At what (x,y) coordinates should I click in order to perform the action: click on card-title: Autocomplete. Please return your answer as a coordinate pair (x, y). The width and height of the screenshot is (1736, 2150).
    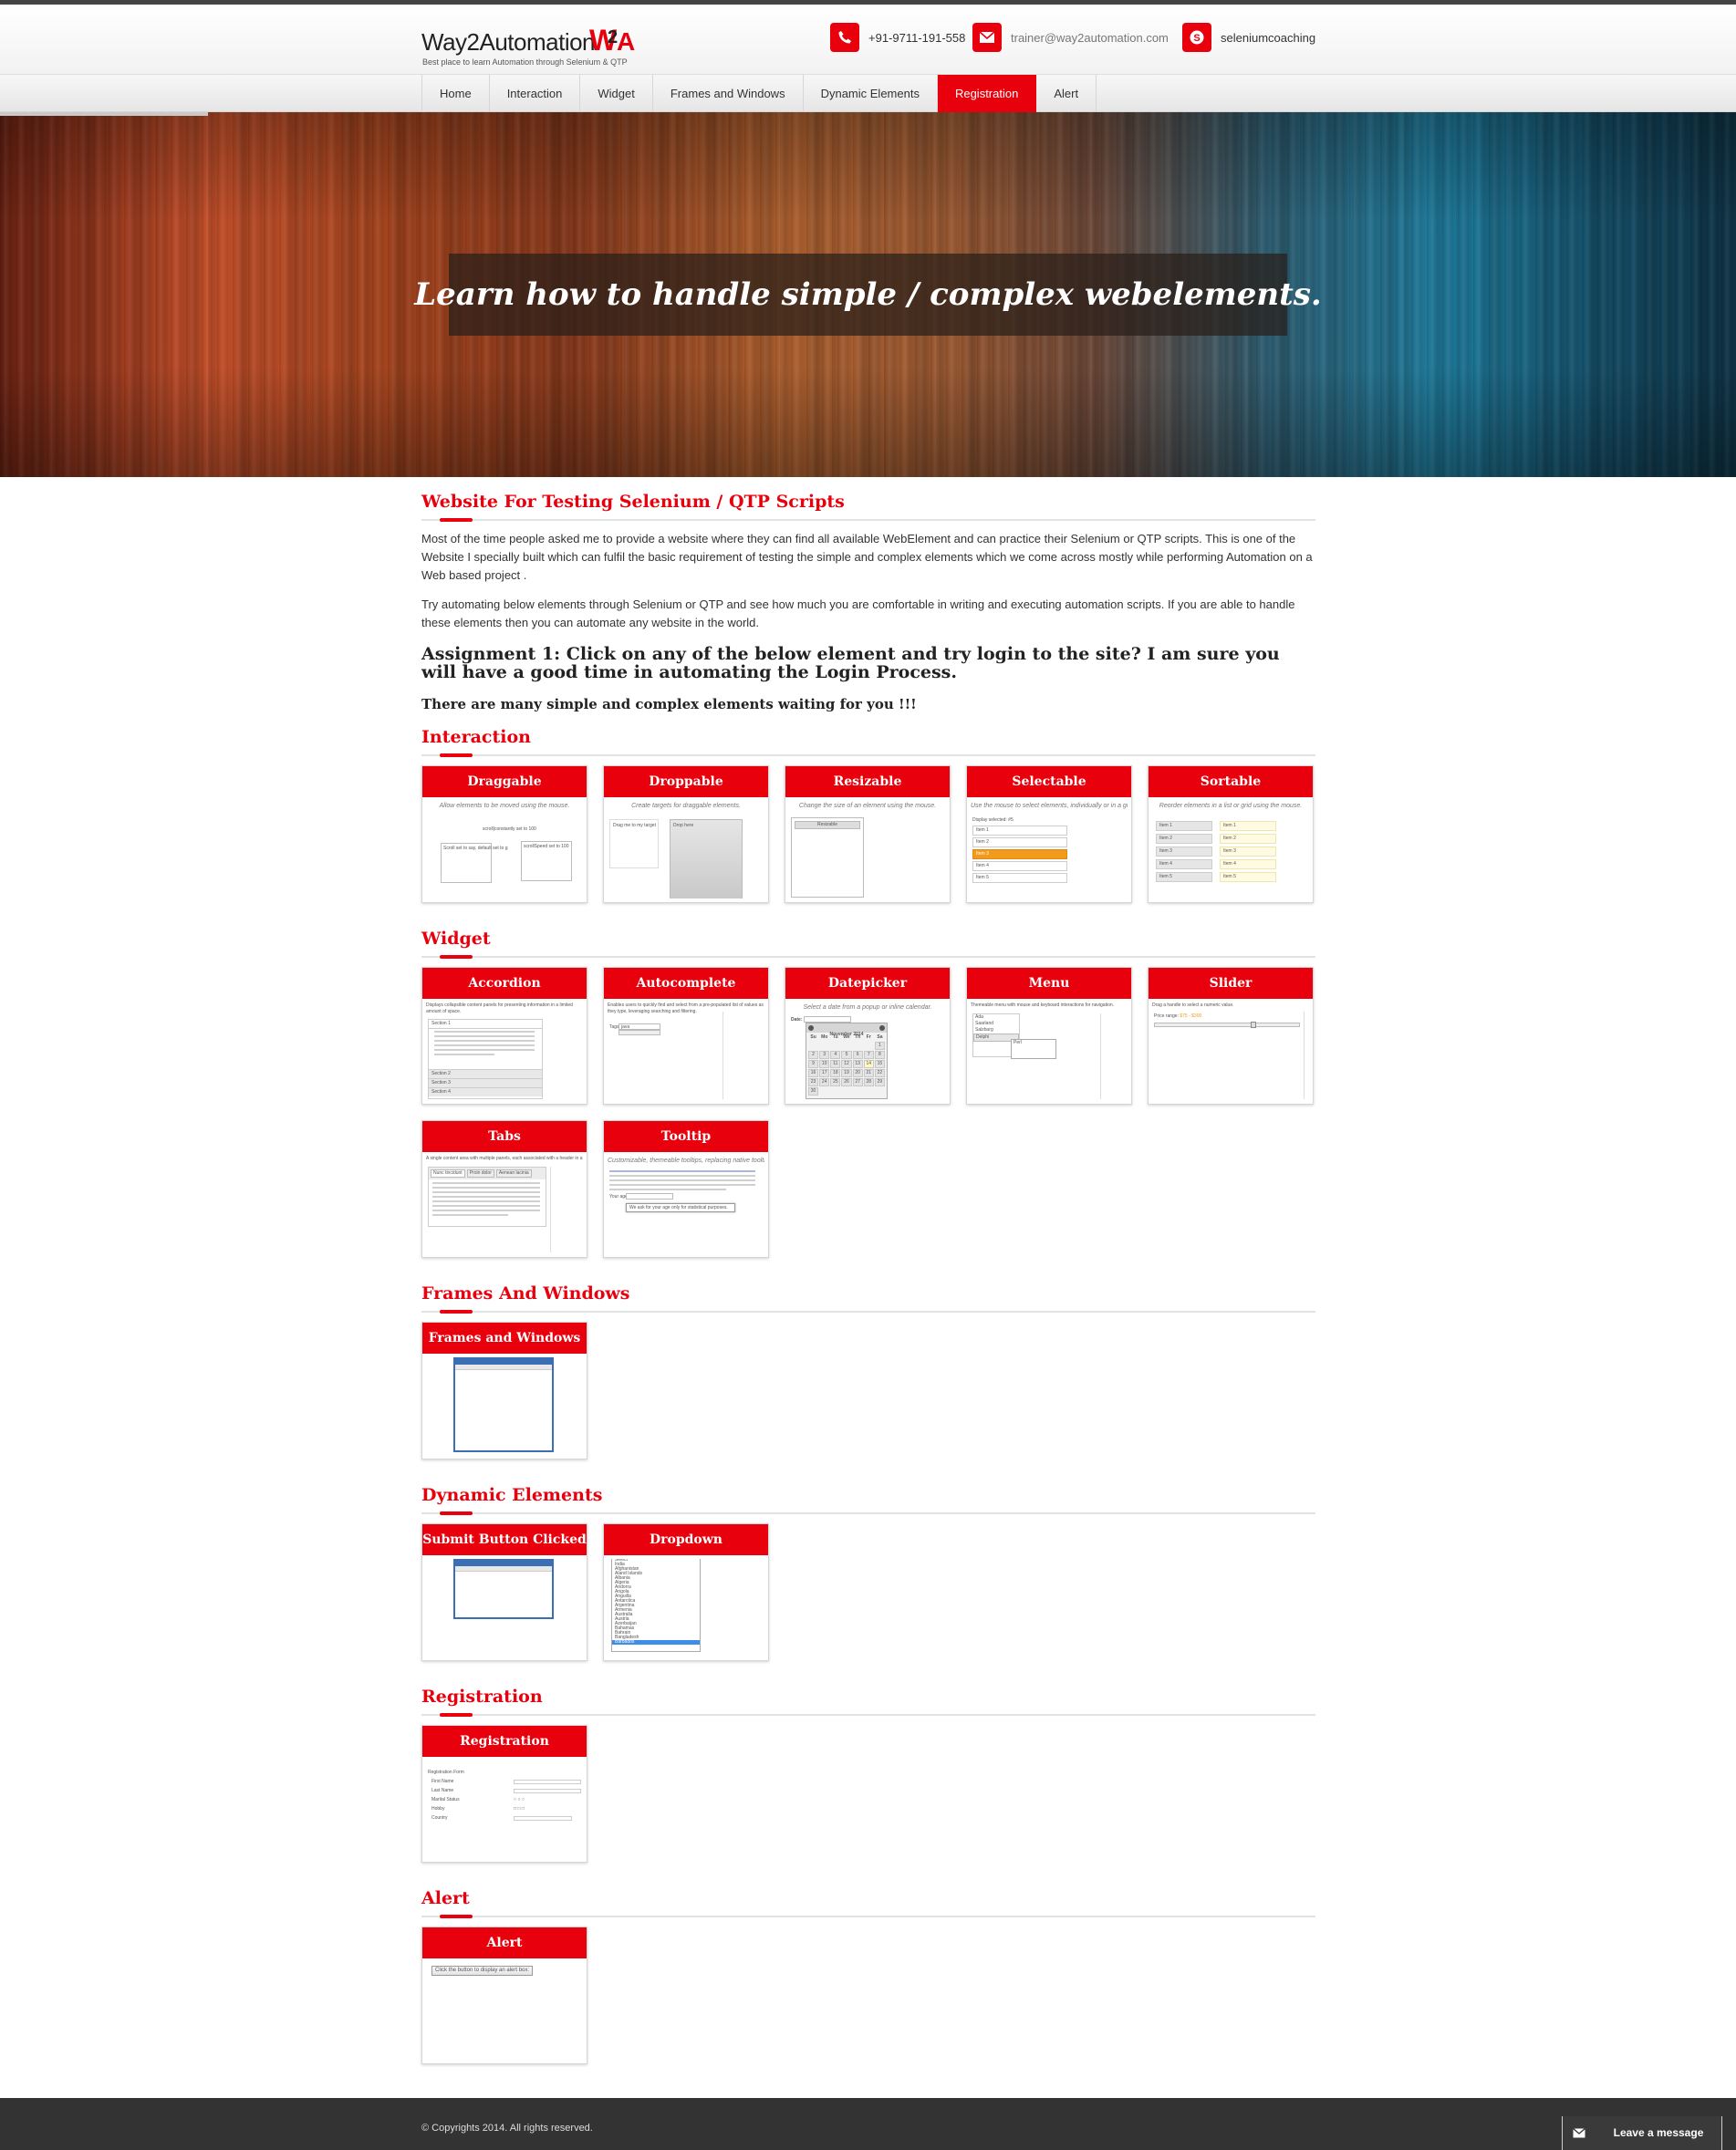
    Looking at the image, I should click on (686, 983).